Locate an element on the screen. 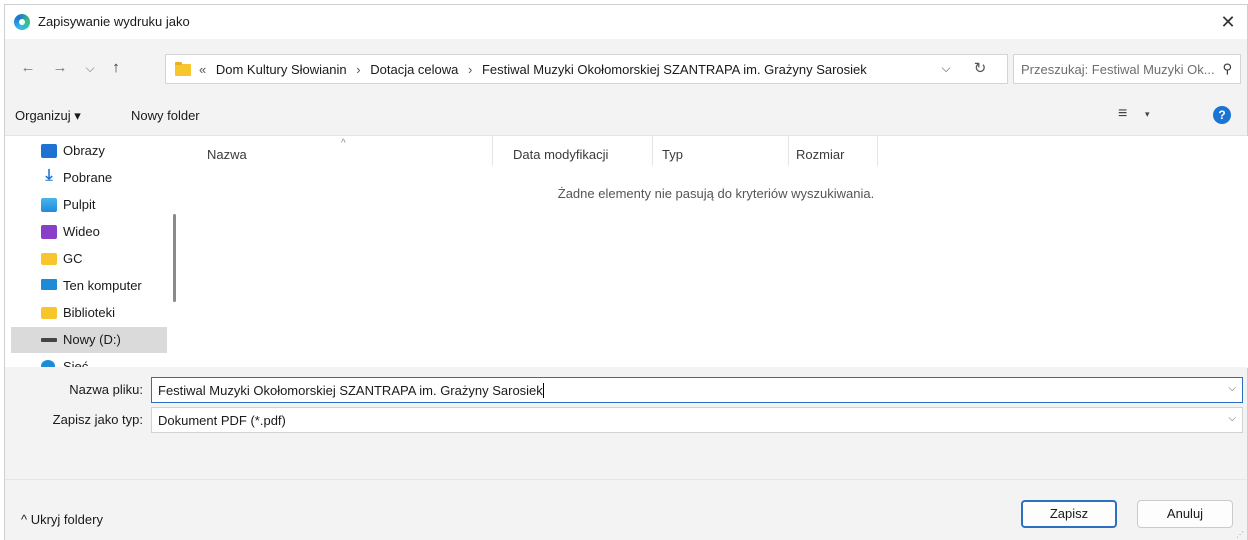 This screenshot has height=540, width=1248. sidebar-item-label: Biblioteki is located at coordinates (89, 312).